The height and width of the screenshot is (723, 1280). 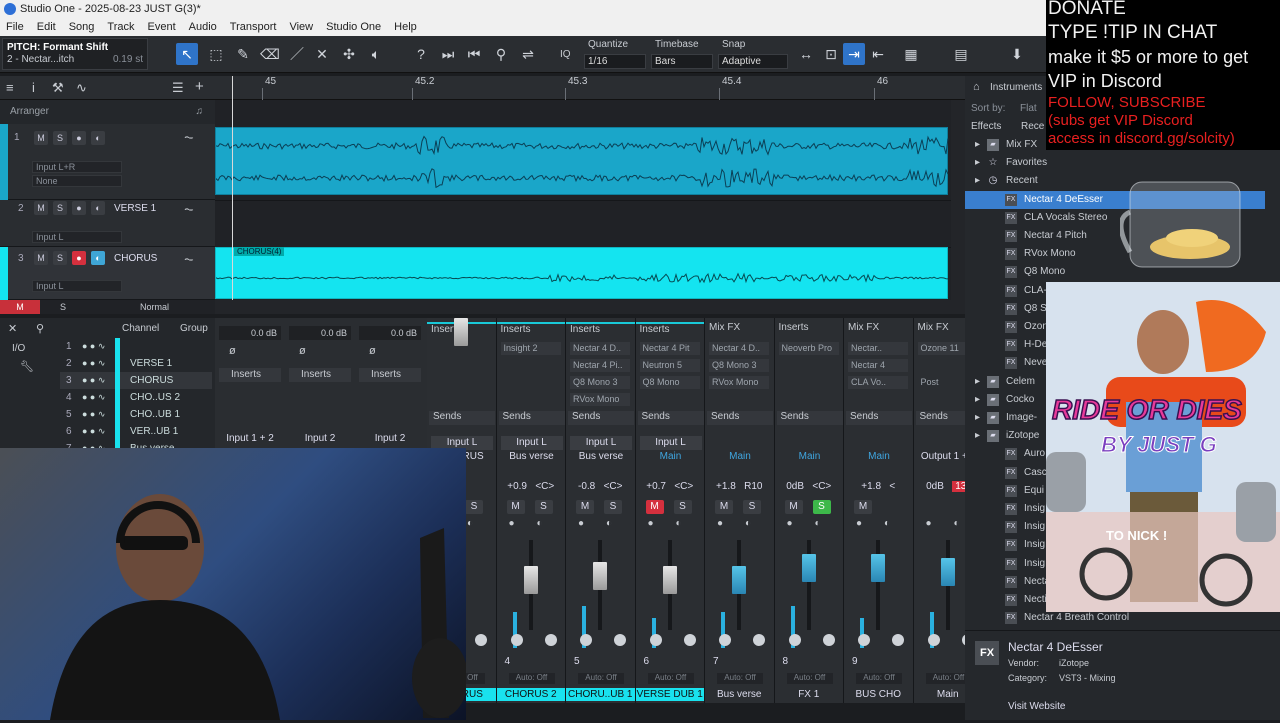 What do you see at coordinates (243, 54) in the screenshot?
I see `split-tool-icon: ✎` at bounding box center [243, 54].